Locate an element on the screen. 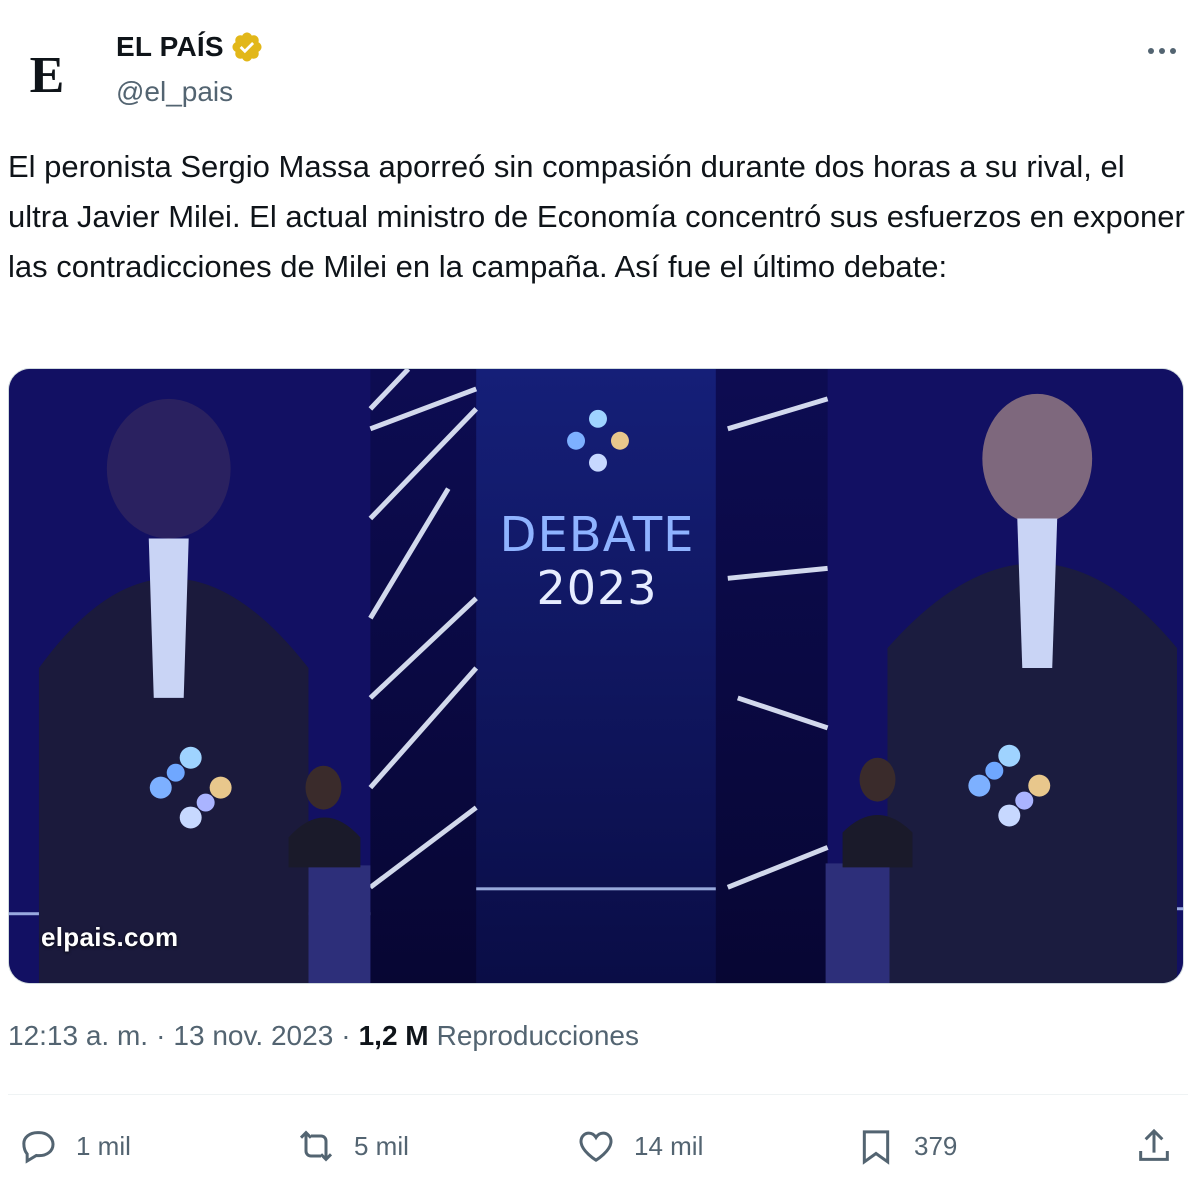 The width and height of the screenshot is (1200, 1192). action-bar: 1 mil 5 mil 14 mil 379 is located at coordinates (600, 1146).